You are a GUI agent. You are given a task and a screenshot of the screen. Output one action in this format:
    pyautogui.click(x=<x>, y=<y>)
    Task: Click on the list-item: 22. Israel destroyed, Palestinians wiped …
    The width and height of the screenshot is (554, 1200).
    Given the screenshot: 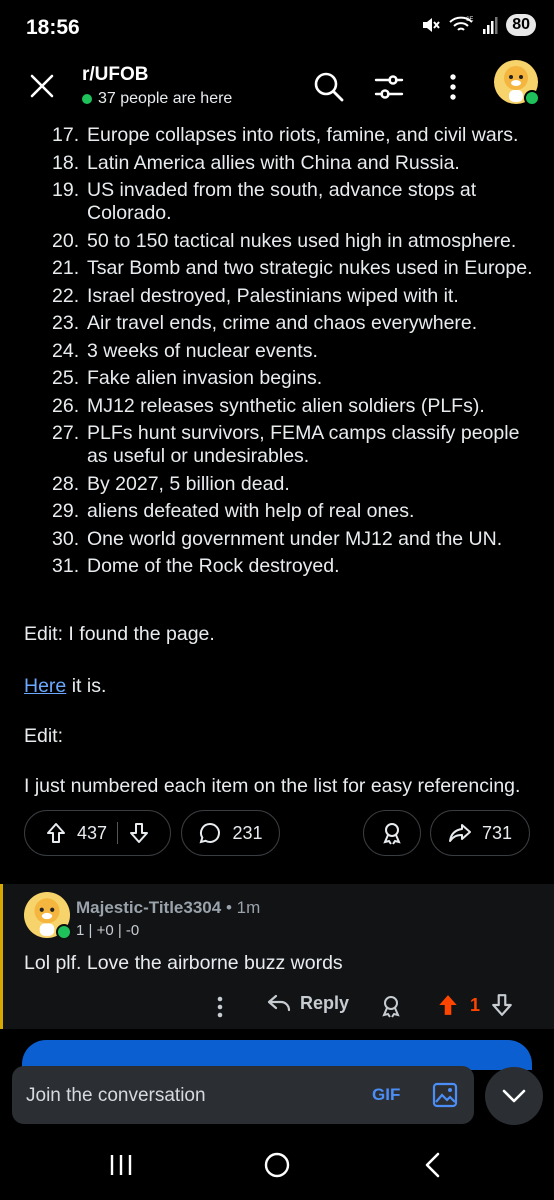 What is the action you would take?
    pyautogui.click(x=279, y=296)
    